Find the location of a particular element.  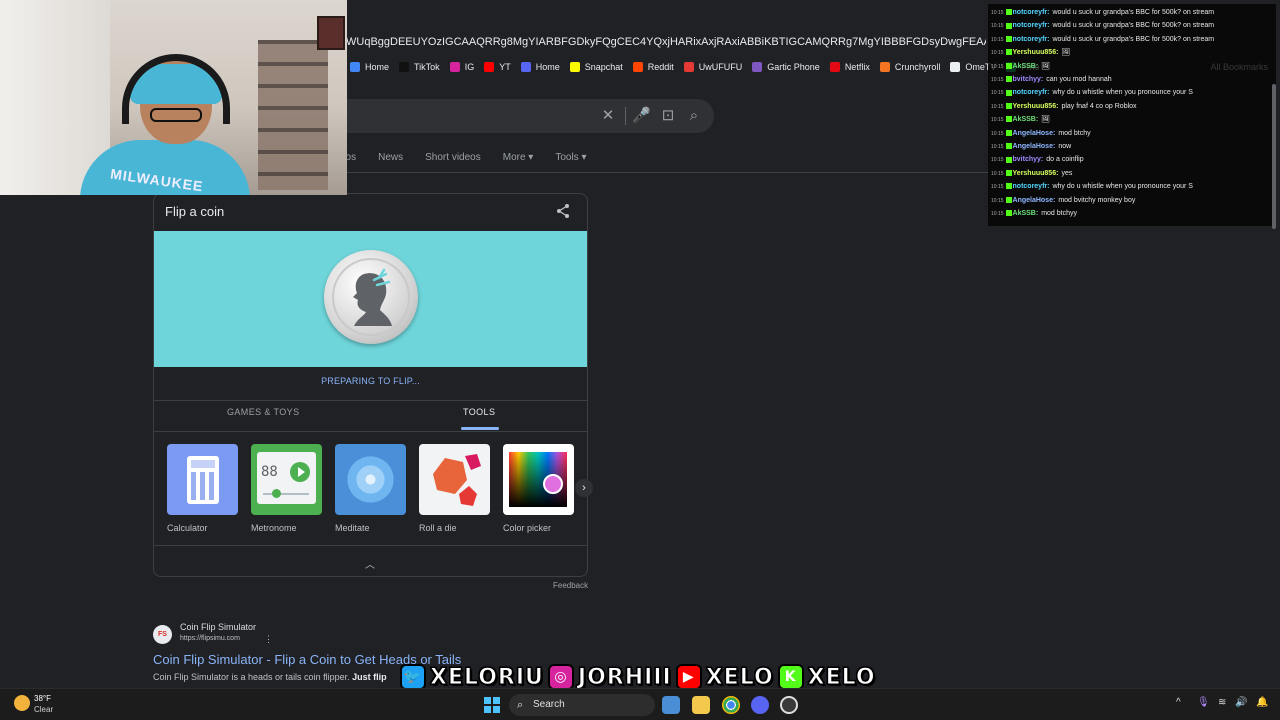

microphone-icon: 🎙 is located at coordinates (1203, 702).